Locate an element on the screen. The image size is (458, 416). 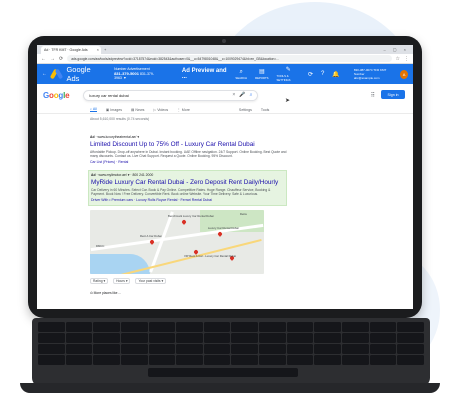
account-id: 831-379-5001 is located at coordinates (126, 73).